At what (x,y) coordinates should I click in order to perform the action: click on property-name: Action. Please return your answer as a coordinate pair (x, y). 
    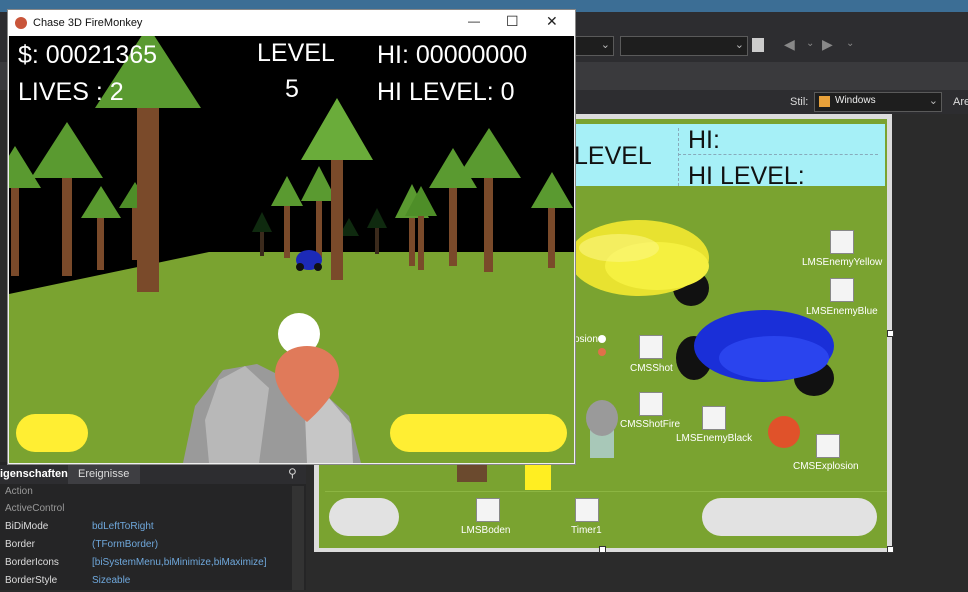
    Looking at the image, I should click on (19, 491).